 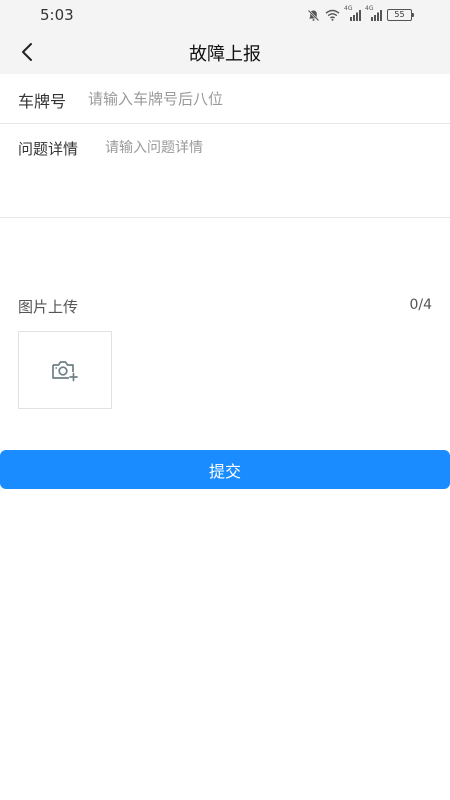 I want to click on plate-input, so click(x=258, y=99).